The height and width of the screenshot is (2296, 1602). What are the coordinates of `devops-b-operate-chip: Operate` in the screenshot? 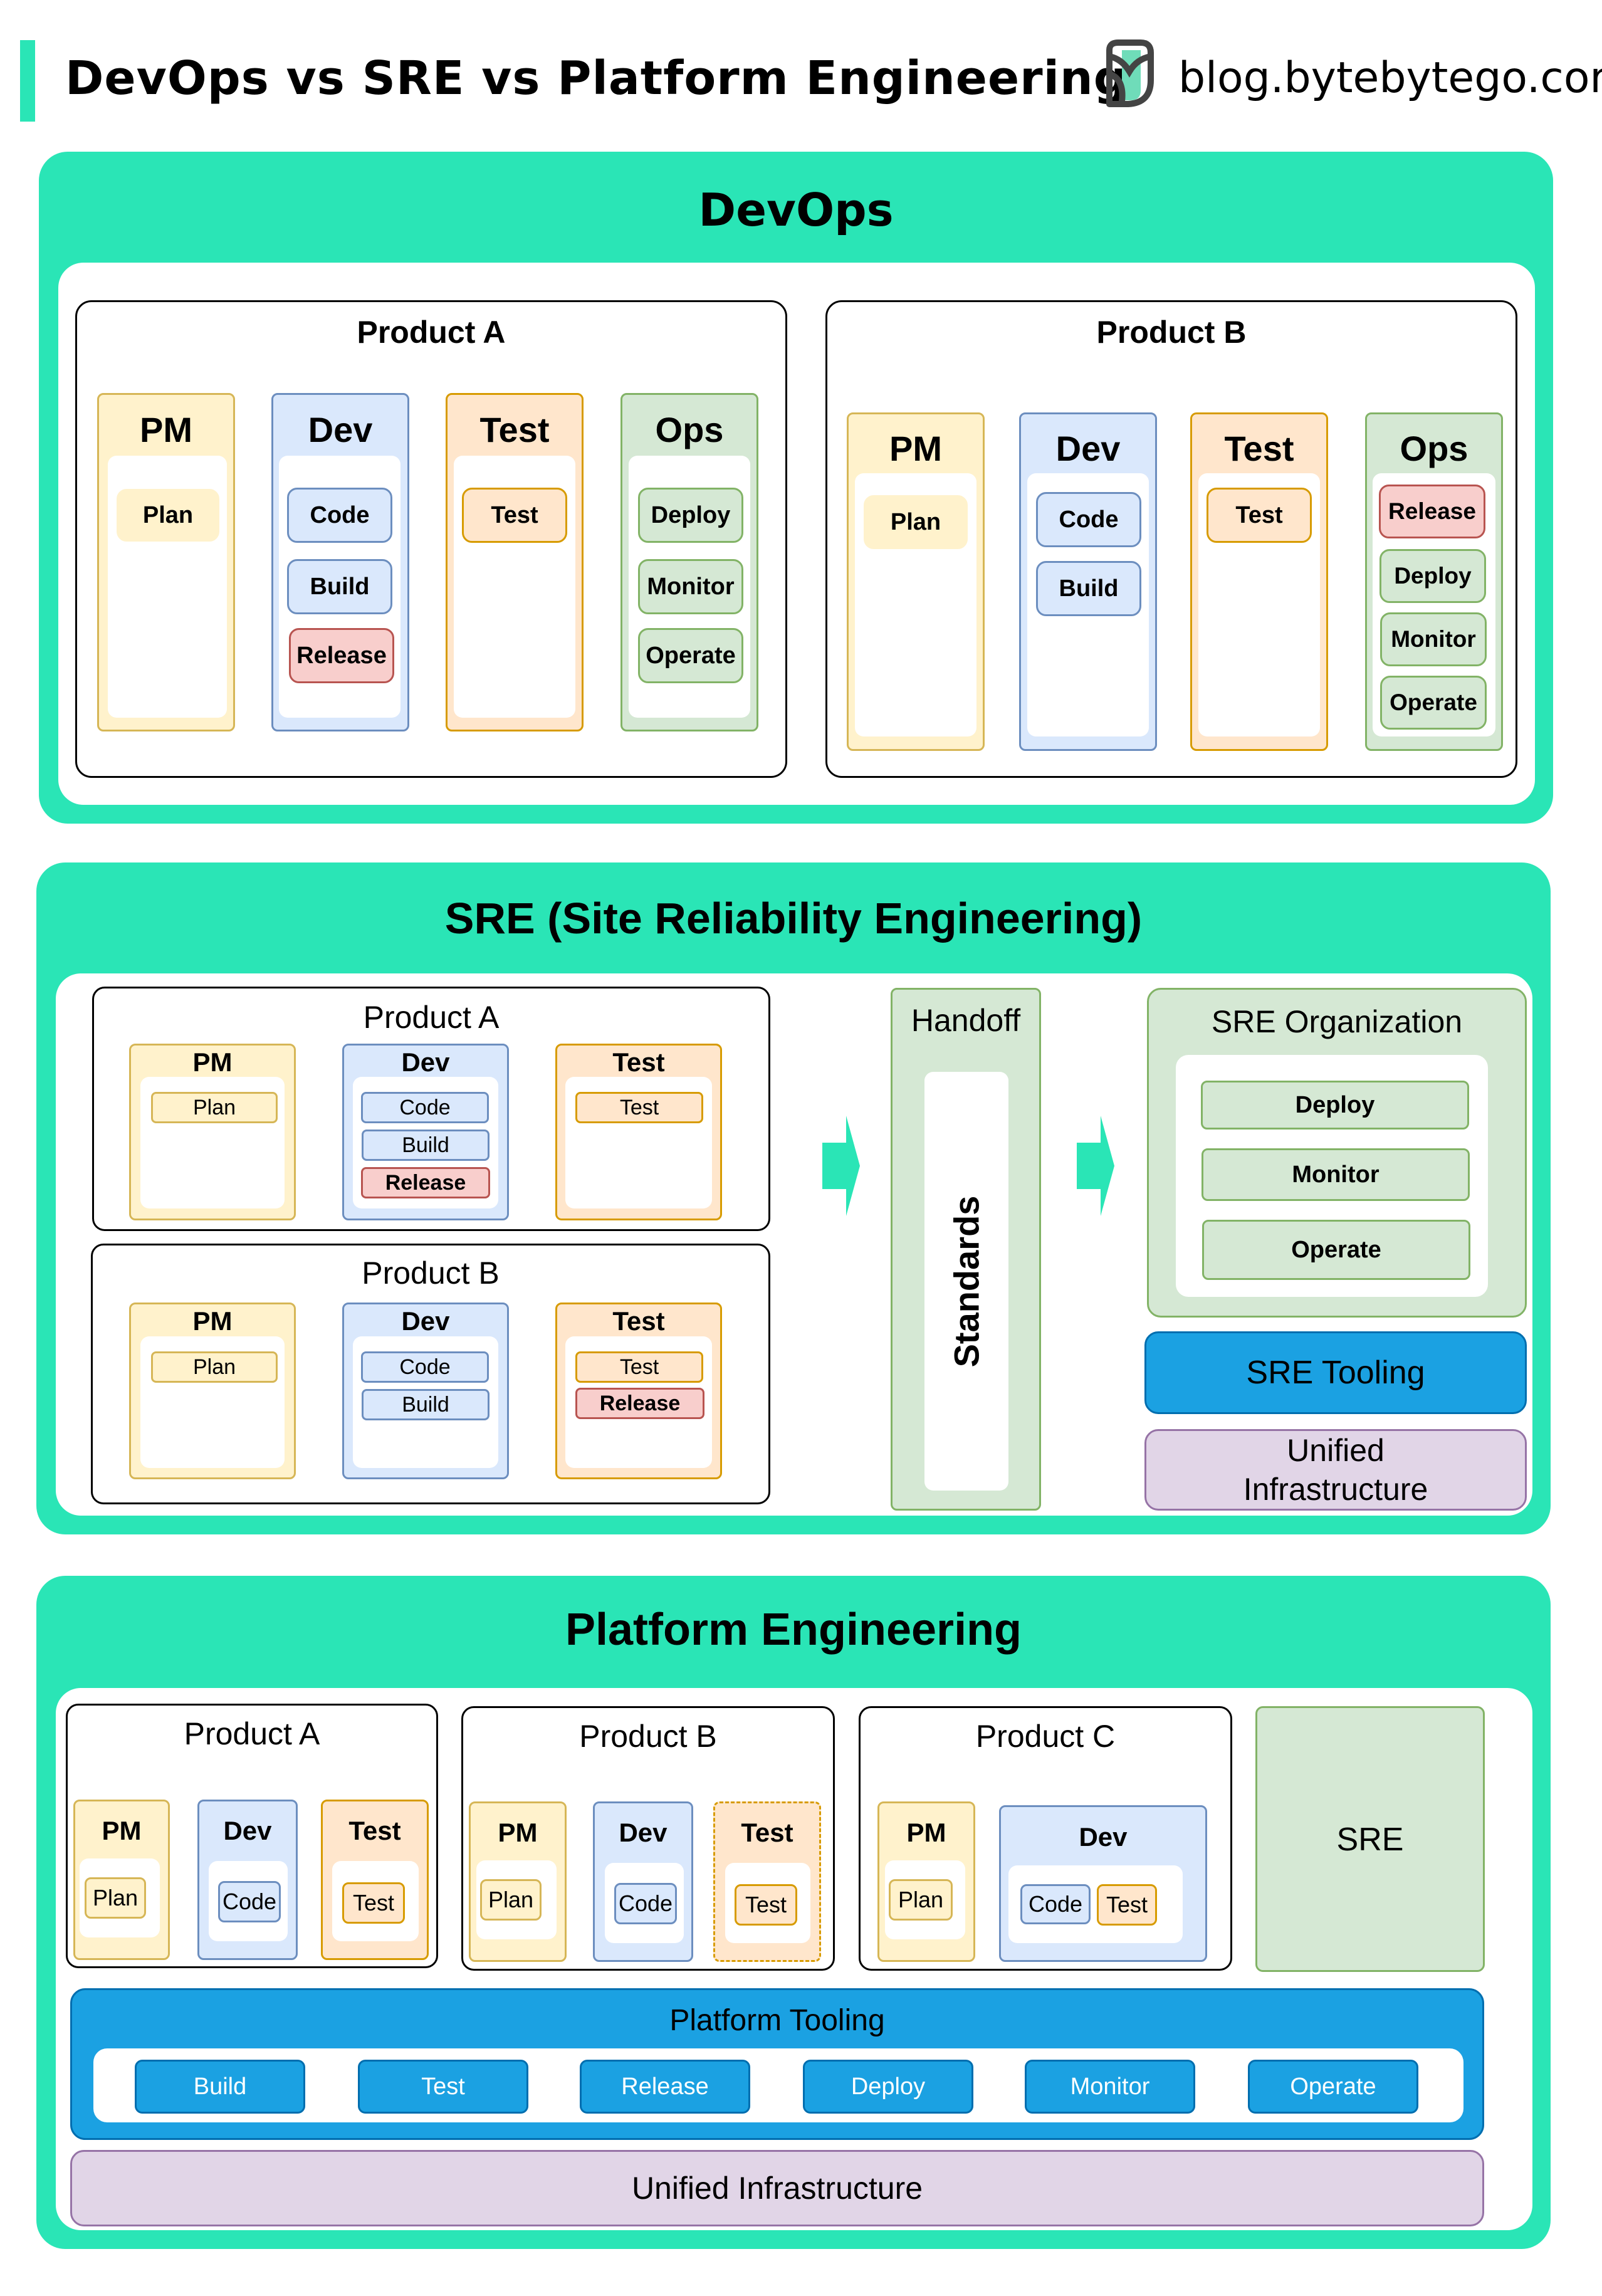 It's located at (1433, 703).